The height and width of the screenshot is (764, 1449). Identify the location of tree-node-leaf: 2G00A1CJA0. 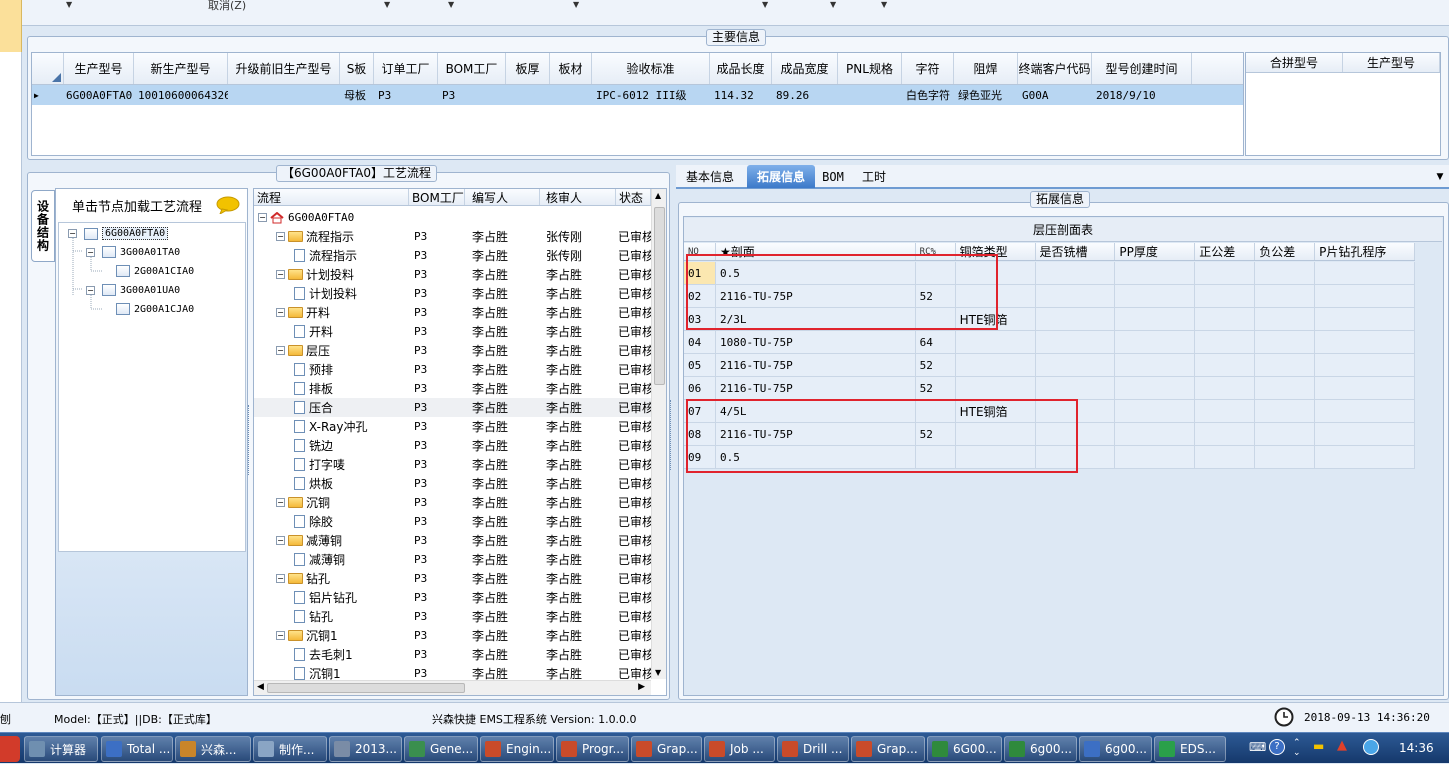
(155, 309).